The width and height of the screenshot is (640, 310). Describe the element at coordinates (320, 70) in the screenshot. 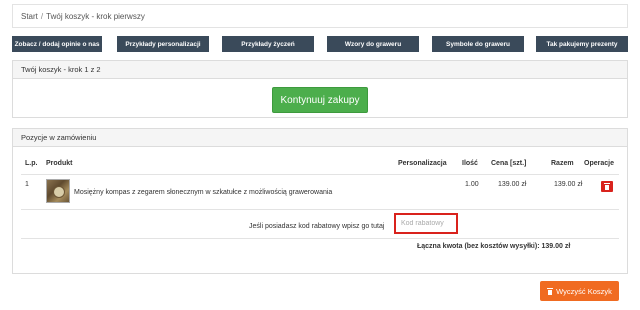

I see `cart-step-title: Twój koszyk - krok 1 z 2` at that location.